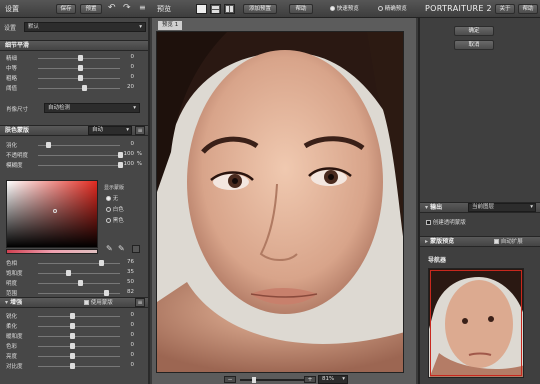  Describe the element at coordinates (254, 380) in the screenshot. I see `zoom-slider-knob` at that location.